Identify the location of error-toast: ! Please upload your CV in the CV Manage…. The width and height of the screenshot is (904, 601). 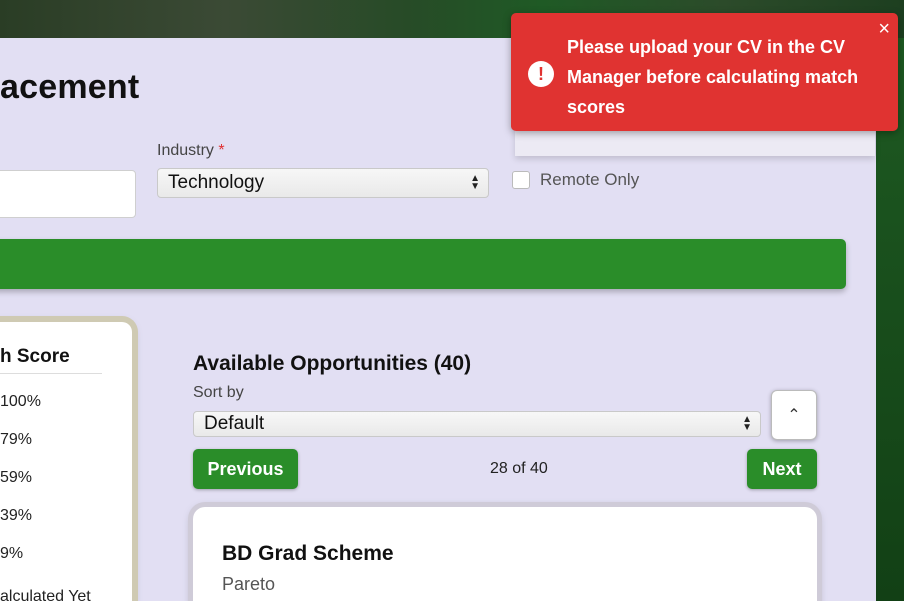
(704, 72).